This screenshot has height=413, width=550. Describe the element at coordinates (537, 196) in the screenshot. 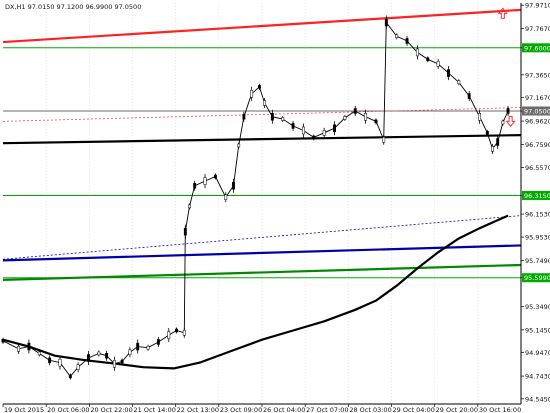

I see `y-level-tag-label: 96.3150` at that location.